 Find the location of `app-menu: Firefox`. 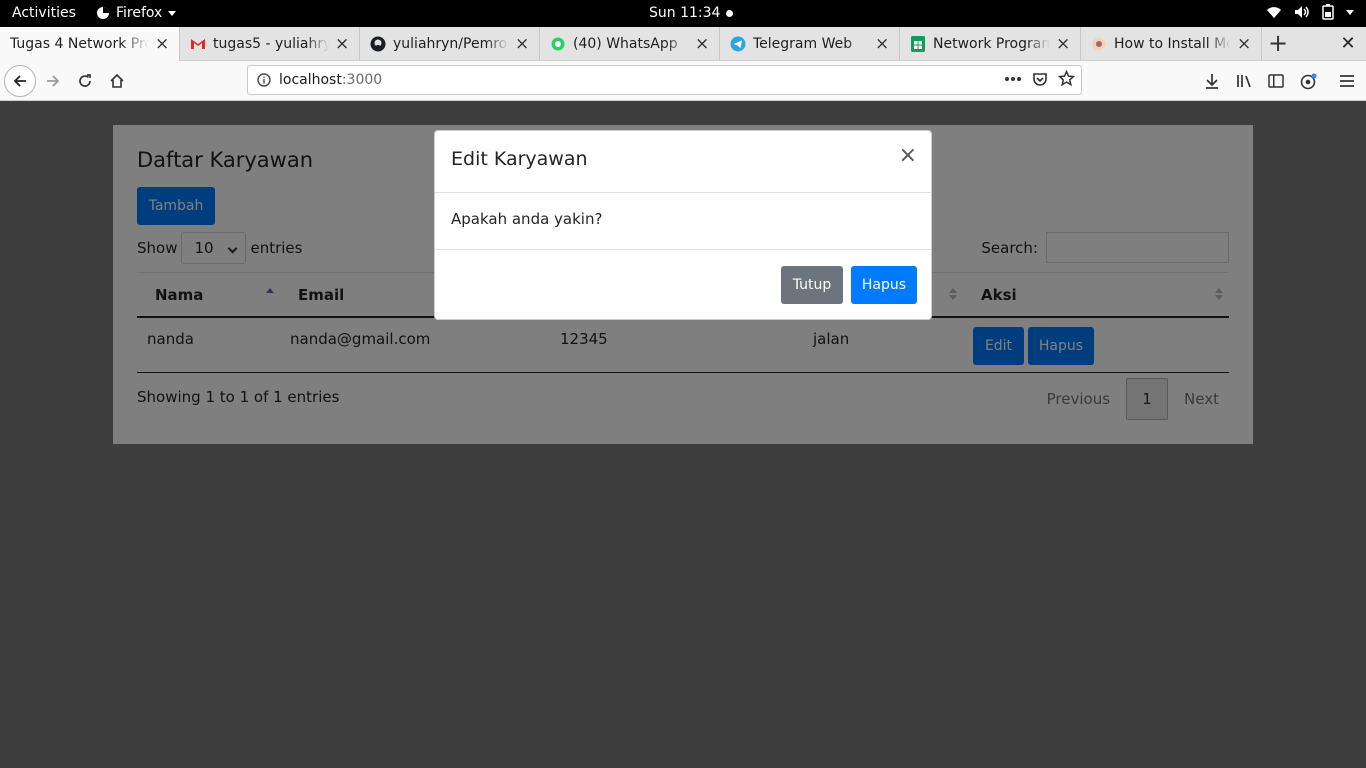

app-menu: Firefox is located at coordinates (136, 13).